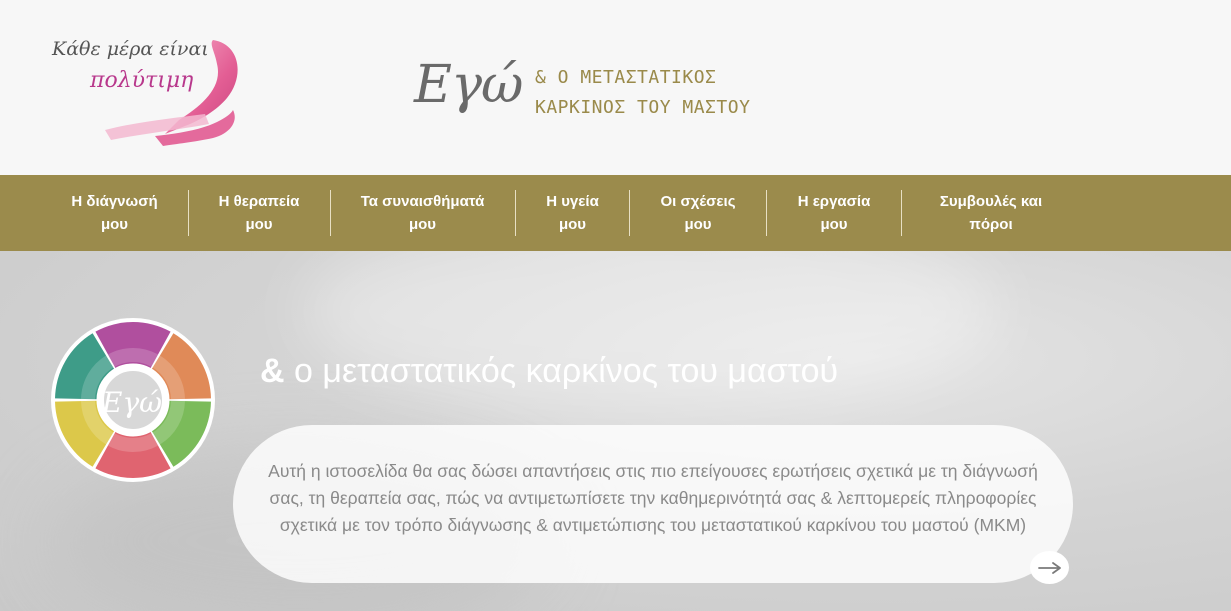 The height and width of the screenshot is (611, 1231). I want to click on nav-label-line1: Τα συναισθήματά, so click(422, 201).